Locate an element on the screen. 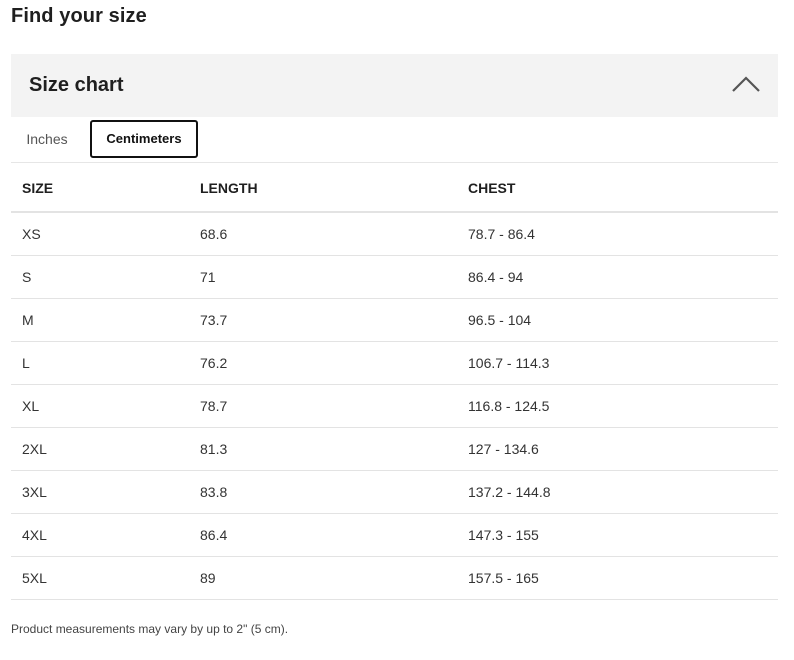 This screenshot has height=660, width=794. size-cell: 4XL is located at coordinates (105, 535).